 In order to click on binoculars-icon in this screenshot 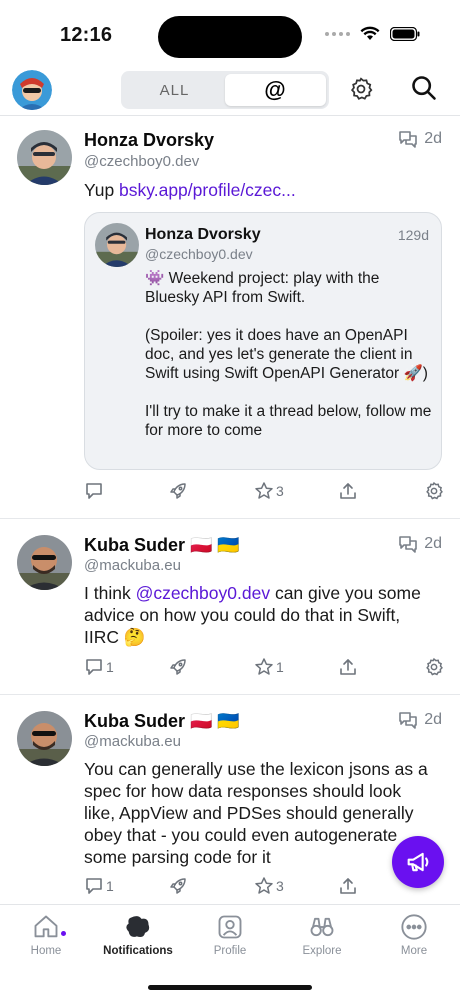, I will do `click(322, 927)`.